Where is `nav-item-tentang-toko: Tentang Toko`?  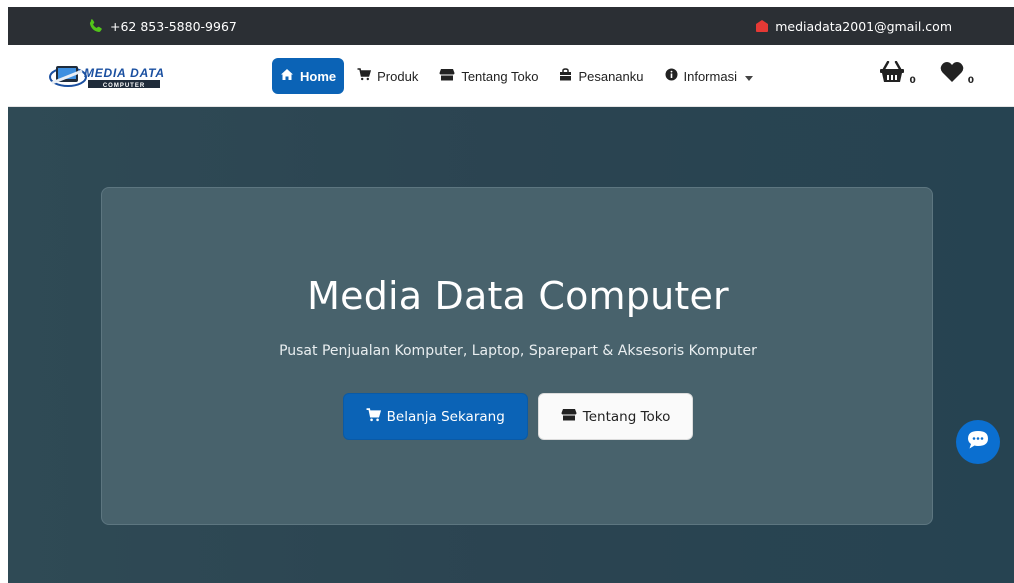
nav-item-tentang-toko: Tentang Toko is located at coordinates (488, 76).